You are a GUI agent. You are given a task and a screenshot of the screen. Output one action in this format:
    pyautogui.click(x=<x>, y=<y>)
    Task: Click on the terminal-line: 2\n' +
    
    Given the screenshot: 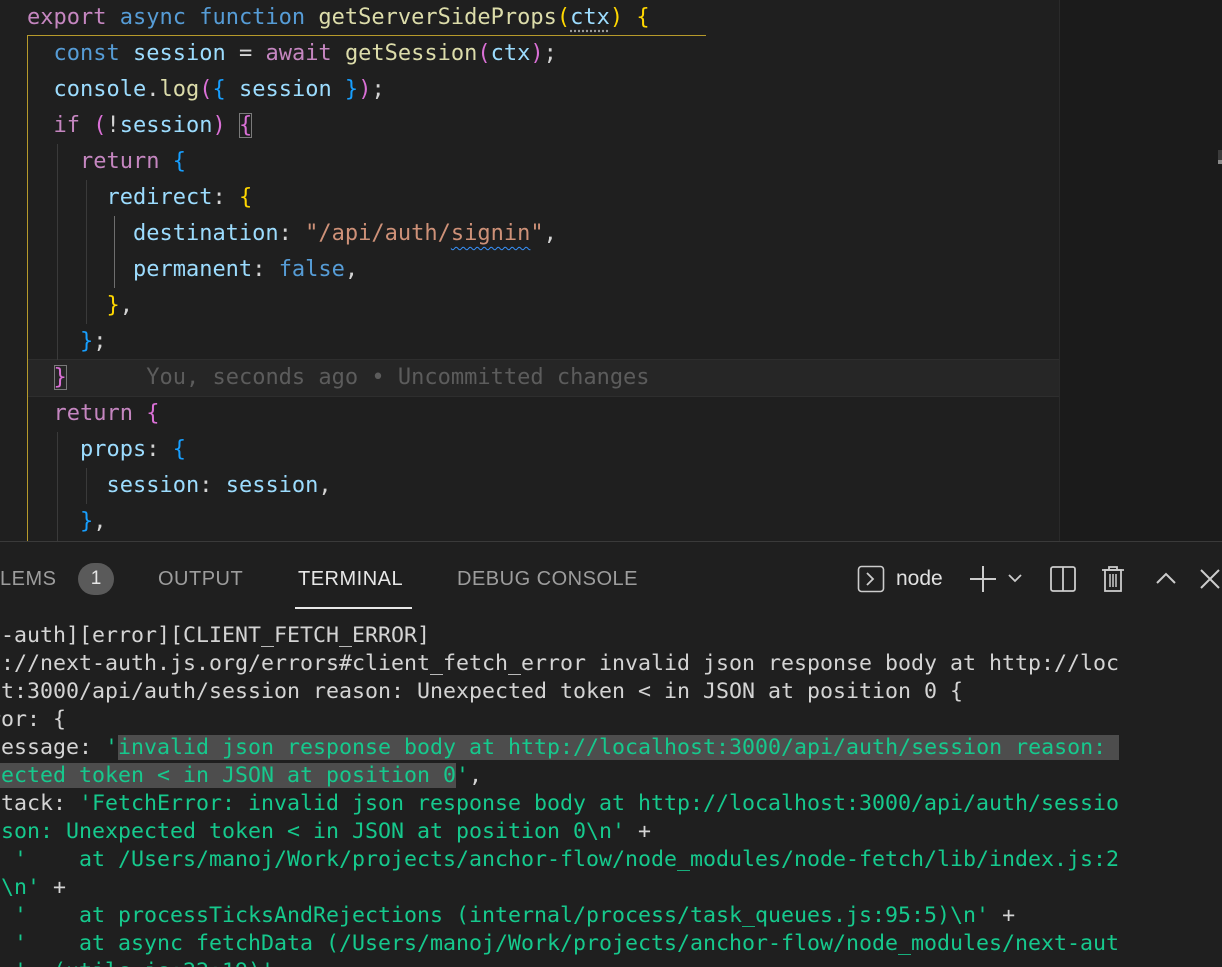 What is the action you would take?
    pyautogui.click(x=33, y=887)
    